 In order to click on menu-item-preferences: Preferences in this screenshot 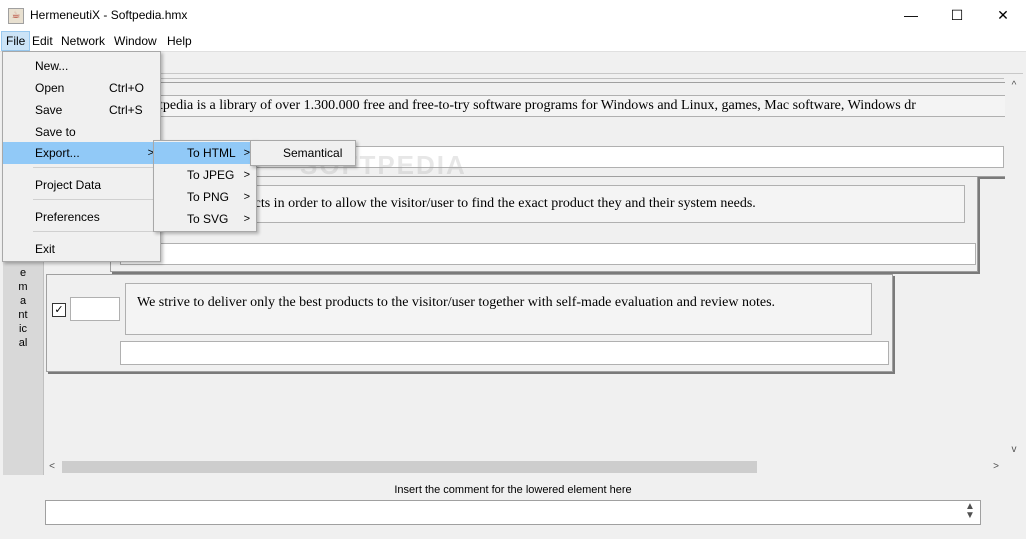, I will do `click(81, 217)`.